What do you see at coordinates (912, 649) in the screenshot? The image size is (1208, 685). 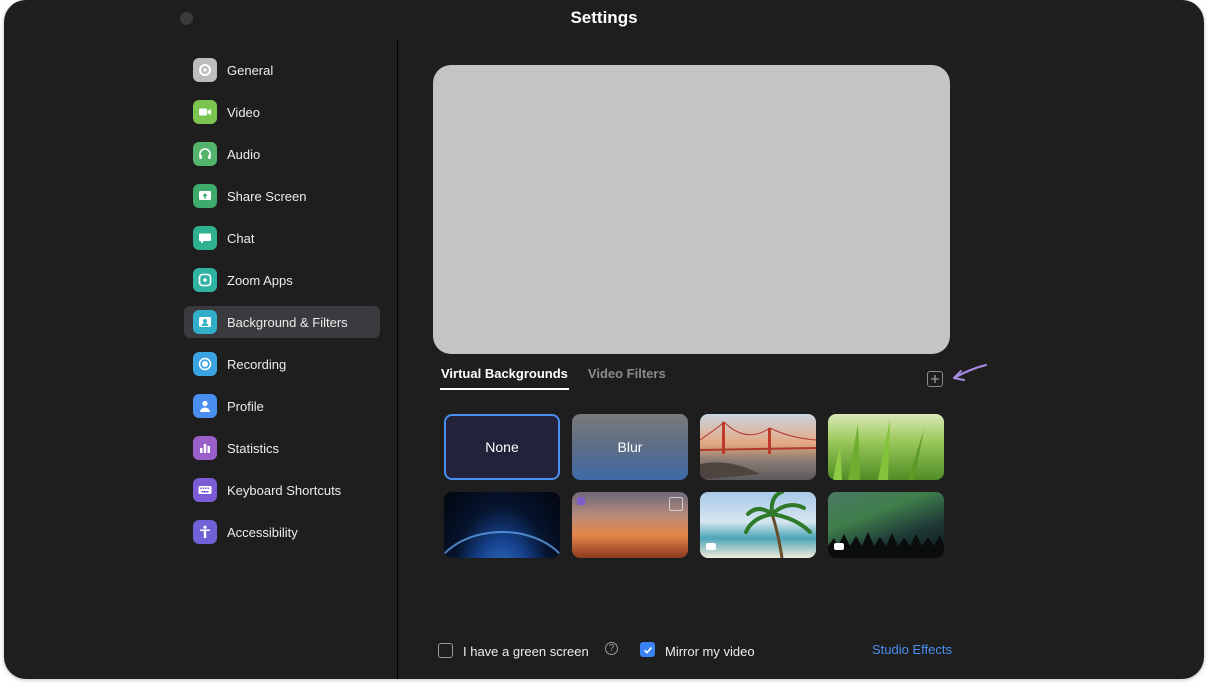 I see `studio-effects-link: Studio Effects` at bounding box center [912, 649].